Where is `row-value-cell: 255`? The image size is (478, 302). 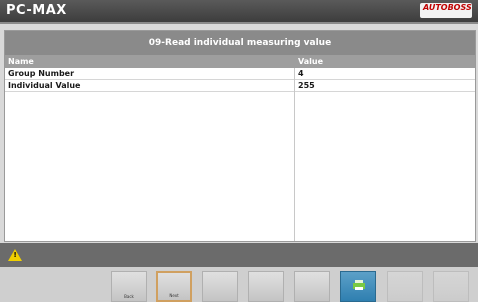
row-value-cell: 255 is located at coordinates (306, 85).